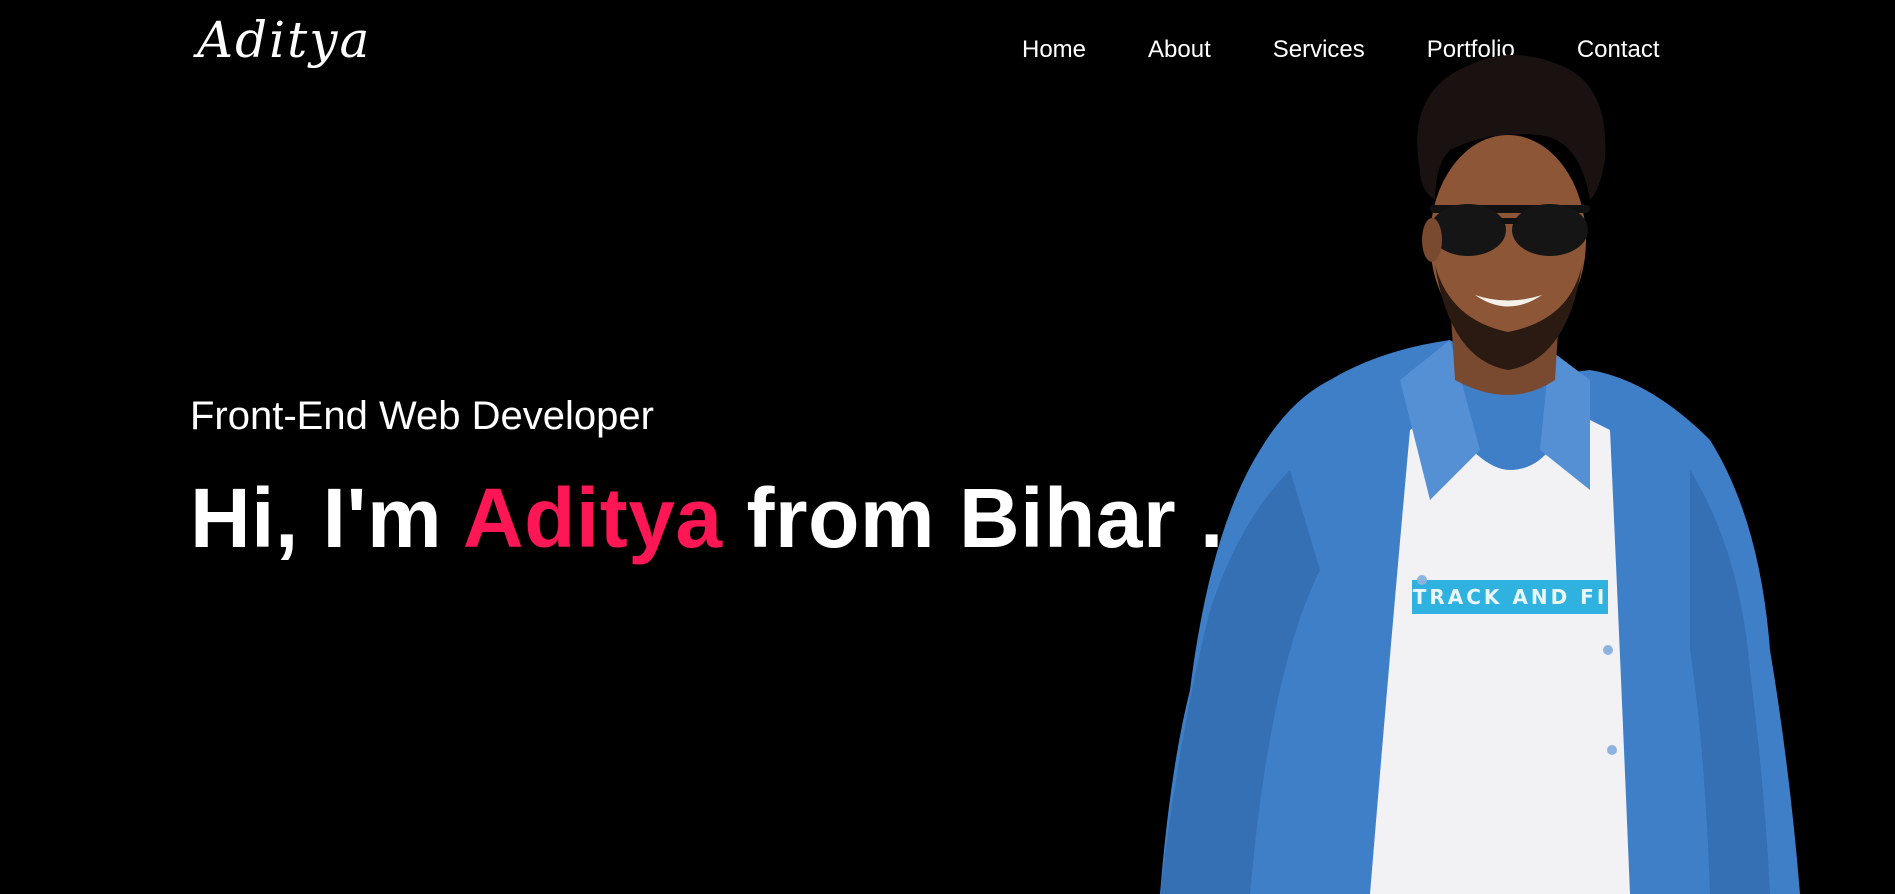 This screenshot has width=1895, height=894. What do you see at coordinates (326, 518) in the screenshot?
I see `hero-title-prefix: Hi, I'm` at bounding box center [326, 518].